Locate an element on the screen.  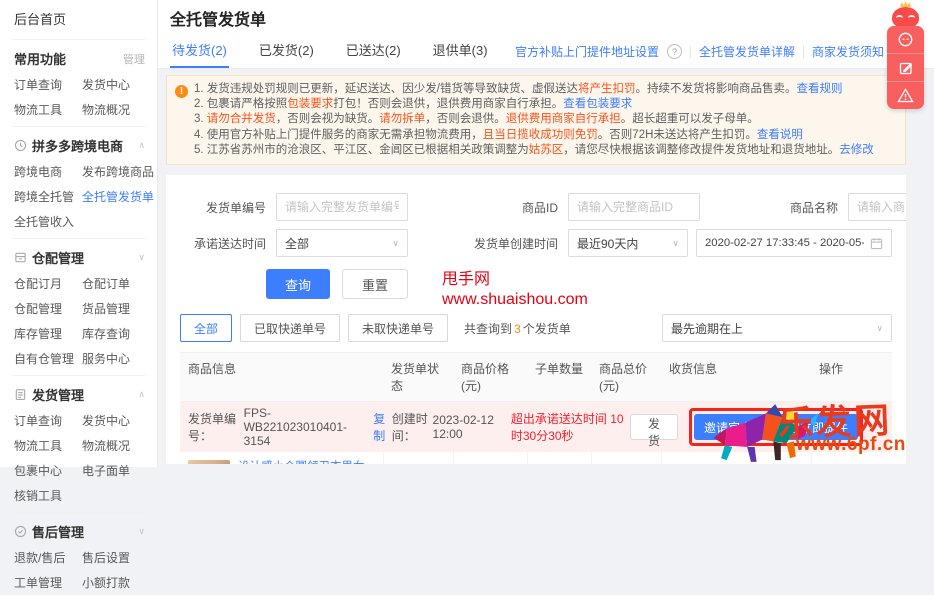
customer-service-button is located at coordinates (905, 40).